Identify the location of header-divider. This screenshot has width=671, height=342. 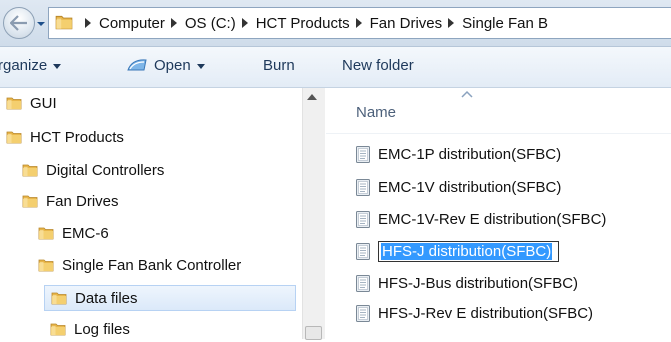
(498, 133).